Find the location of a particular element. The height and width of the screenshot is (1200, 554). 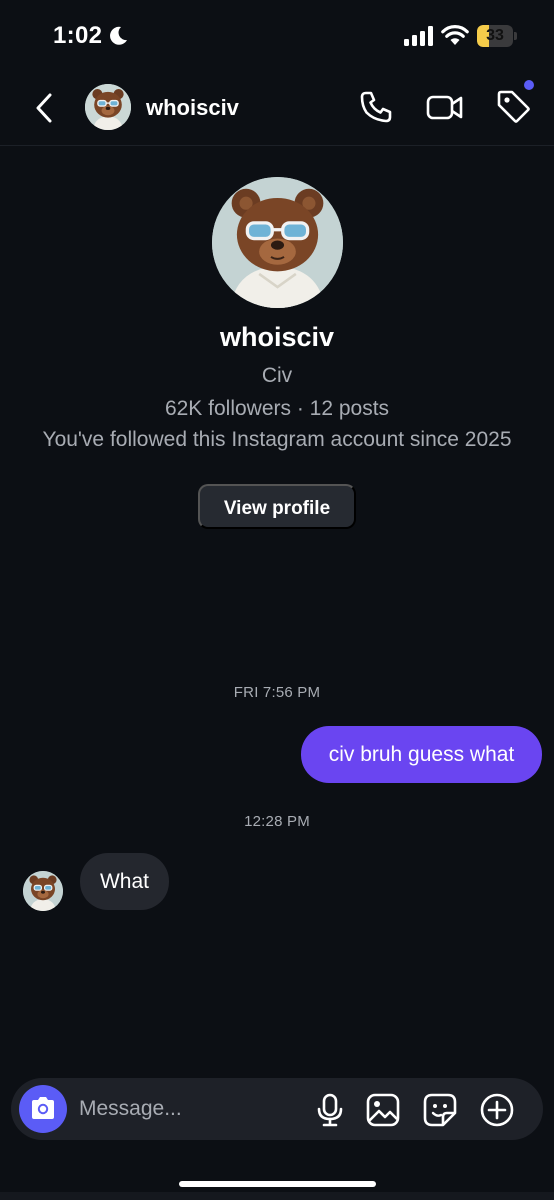

outgoing-message: civ bruh guess what is located at coordinates (421, 754).